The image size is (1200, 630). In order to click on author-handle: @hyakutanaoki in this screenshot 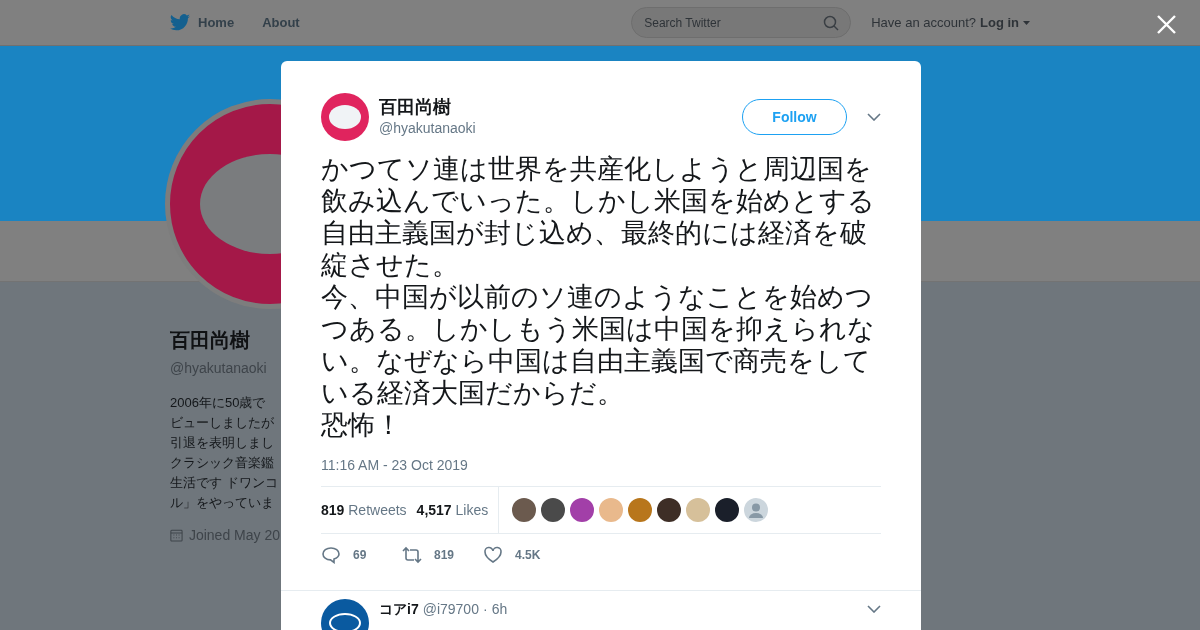, I will do `click(427, 128)`.